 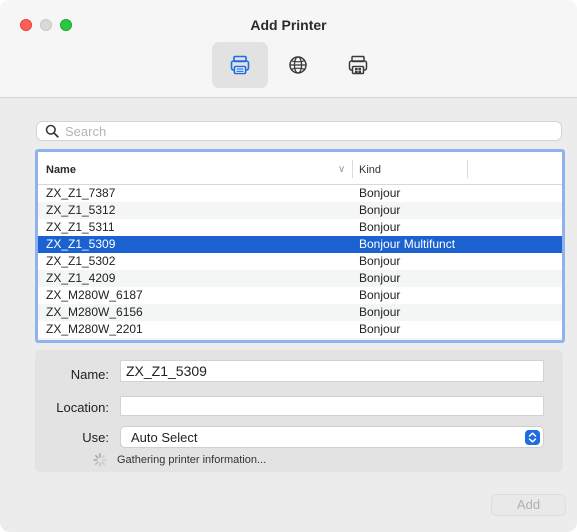 I want to click on use-driver-select: Auto Select, so click(x=332, y=437).